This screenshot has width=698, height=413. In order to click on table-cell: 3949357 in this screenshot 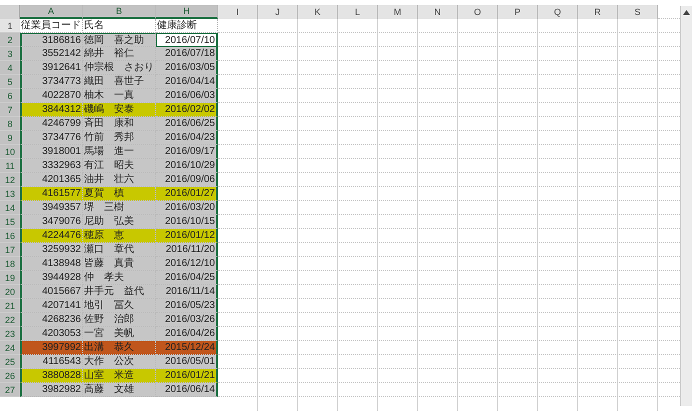, I will do `click(51, 208)`.